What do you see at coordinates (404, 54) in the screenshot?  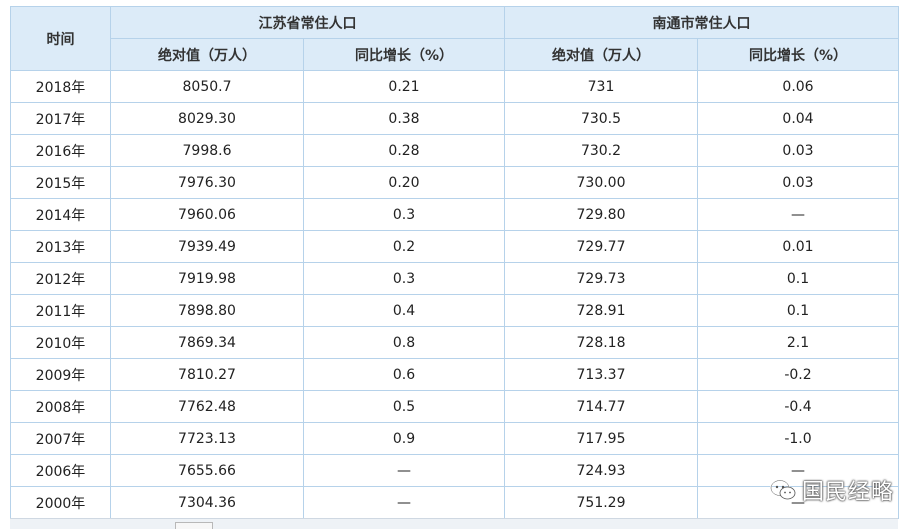 I see `header-jiangsu-yoy: 同比增长（%）` at bounding box center [404, 54].